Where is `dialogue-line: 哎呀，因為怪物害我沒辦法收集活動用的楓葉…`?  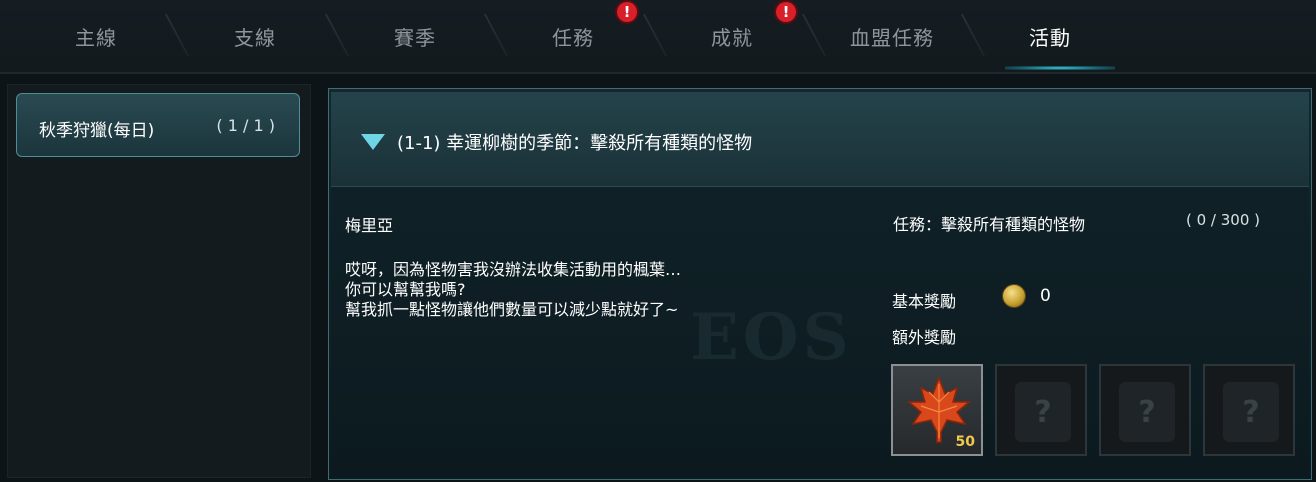 dialogue-line: 哎呀，因為怪物害我沒辦法收集活動用的楓葉… is located at coordinates (513, 269).